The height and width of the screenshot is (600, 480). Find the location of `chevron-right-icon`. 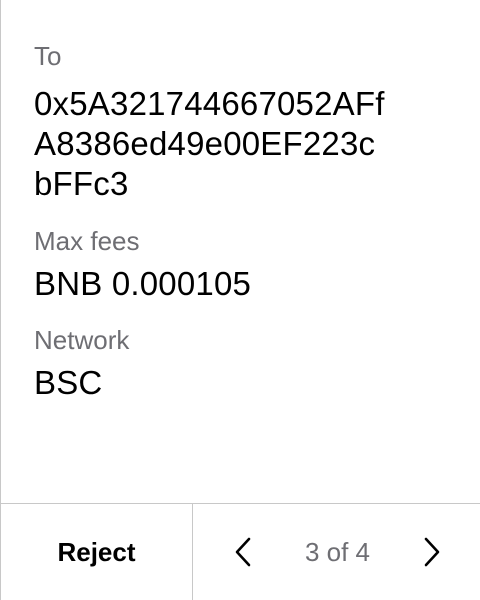

chevron-right-icon is located at coordinates (432, 552).